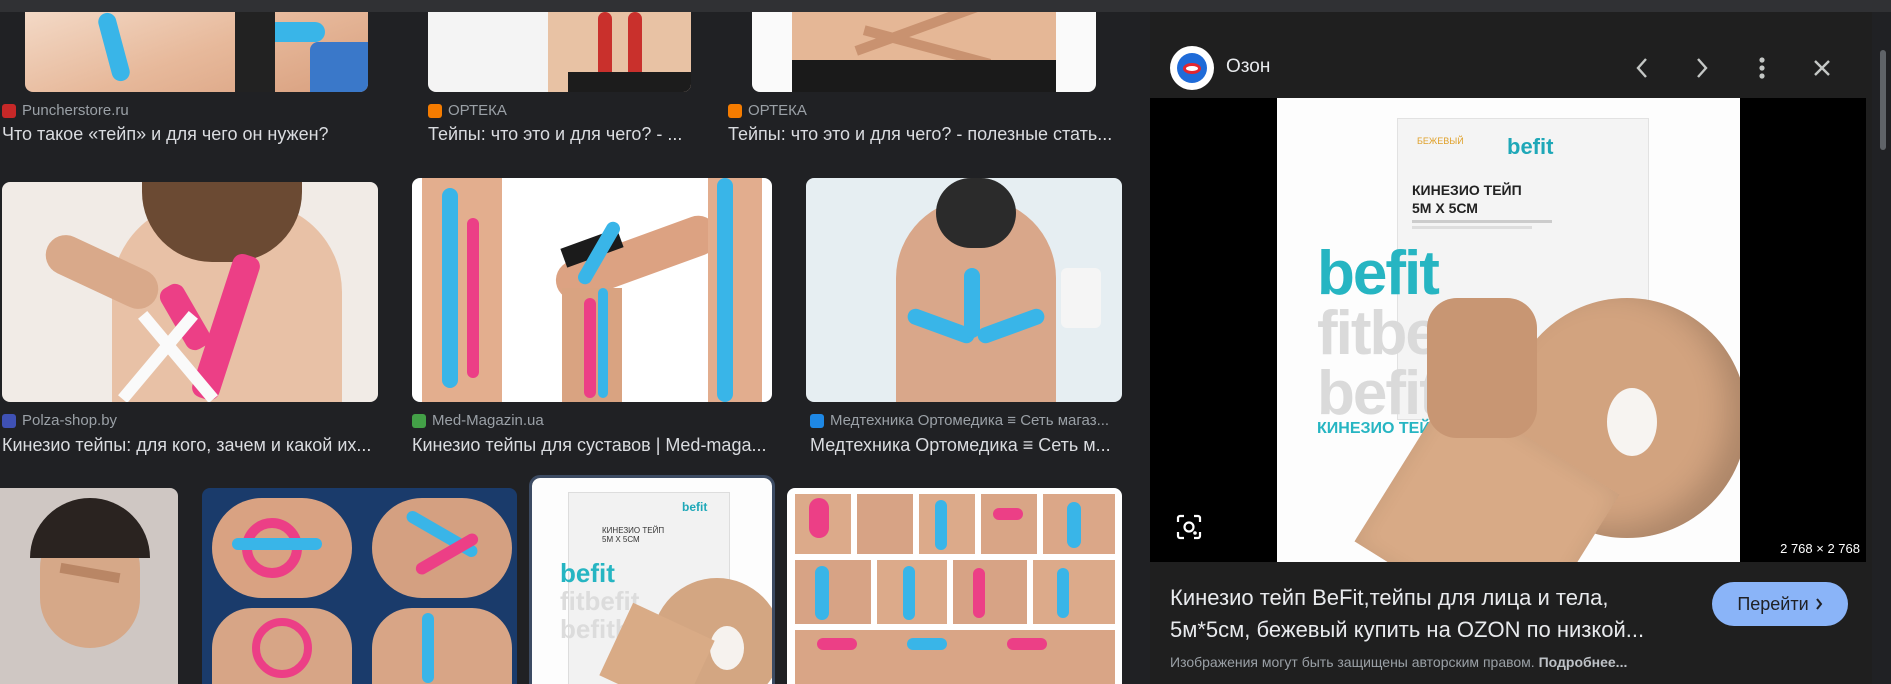  What do you see at coordinates (1780, 604) in the screenshot?
I see `visit-button: Перейти` at bounding box center [1780, 604].